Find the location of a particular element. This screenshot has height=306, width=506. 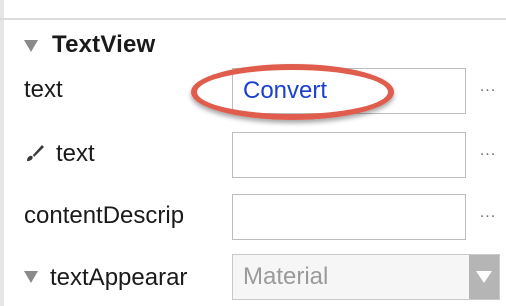

text-appearance-label-text: textAppearar is located at coordinates (119, 277).